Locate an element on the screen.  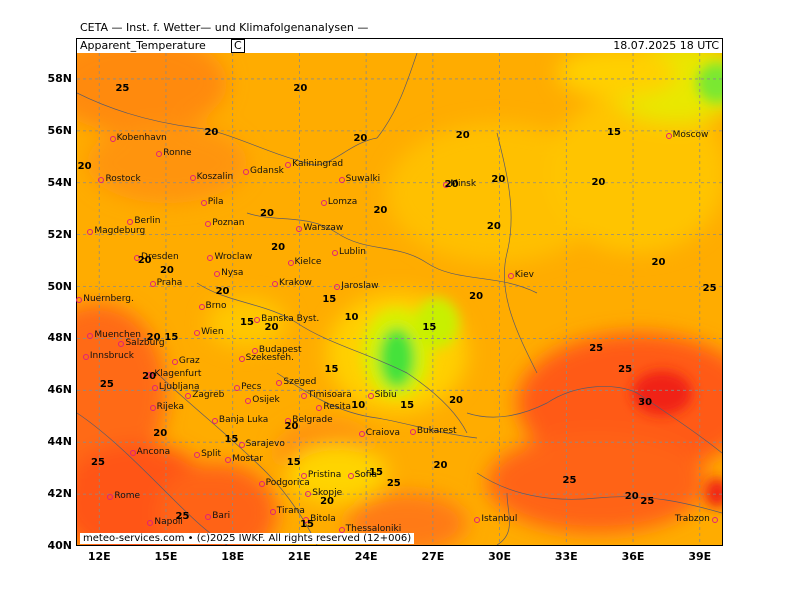
city-name: Pristina is located at coordinates (324, 474).